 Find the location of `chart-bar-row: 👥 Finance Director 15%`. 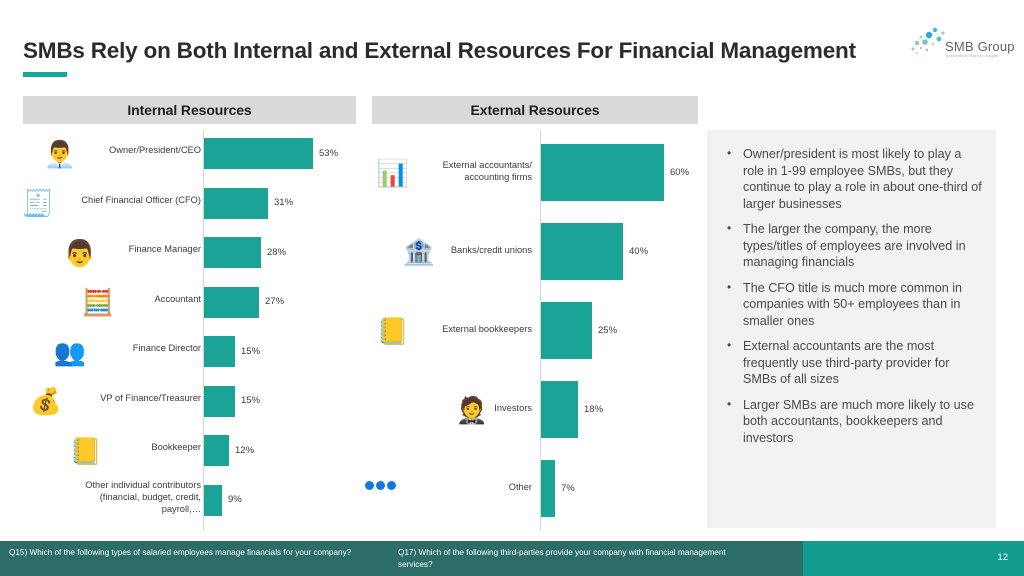

chart-bar-row: 👥 Finance Director 15% is located at coordinates (189, 353).